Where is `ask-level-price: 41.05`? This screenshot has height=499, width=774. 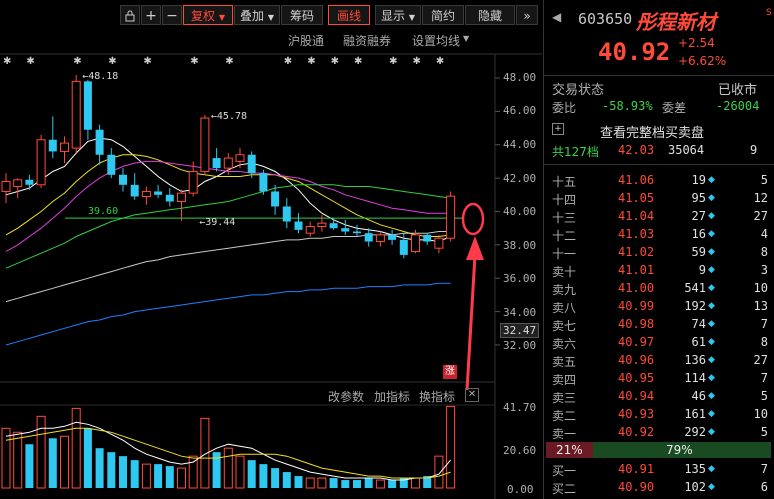
ask-level-price: 41.05 is located at coordinates (636, 198).